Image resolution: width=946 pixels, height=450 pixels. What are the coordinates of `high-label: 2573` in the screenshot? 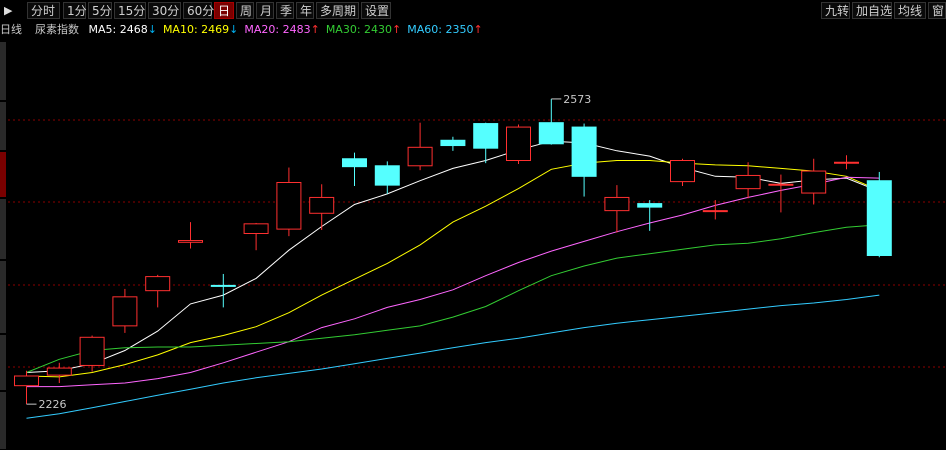 It's located at (577, 99).